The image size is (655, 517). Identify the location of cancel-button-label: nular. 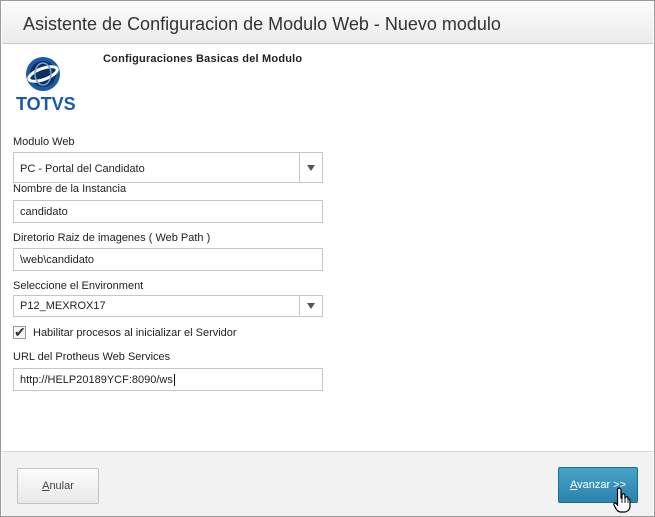
(61, 486).